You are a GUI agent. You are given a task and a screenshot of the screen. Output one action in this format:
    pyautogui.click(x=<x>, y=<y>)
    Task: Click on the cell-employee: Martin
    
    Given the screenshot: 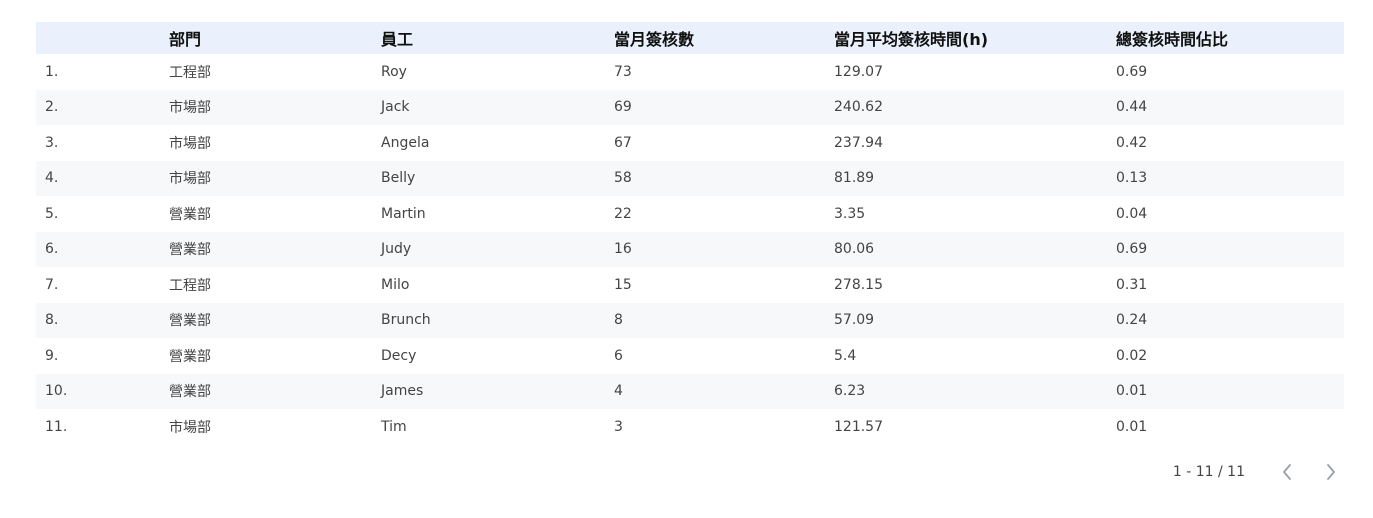 What is the action you would take?
    pyautogui.click(x=403, y=213)
    